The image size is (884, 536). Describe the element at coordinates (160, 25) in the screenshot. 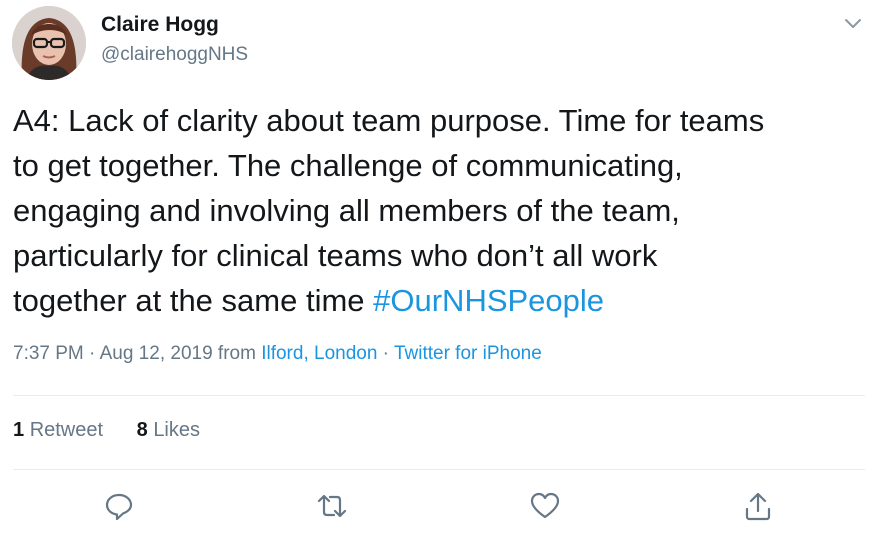

I see `author-name: Claire Hogg` at that location.